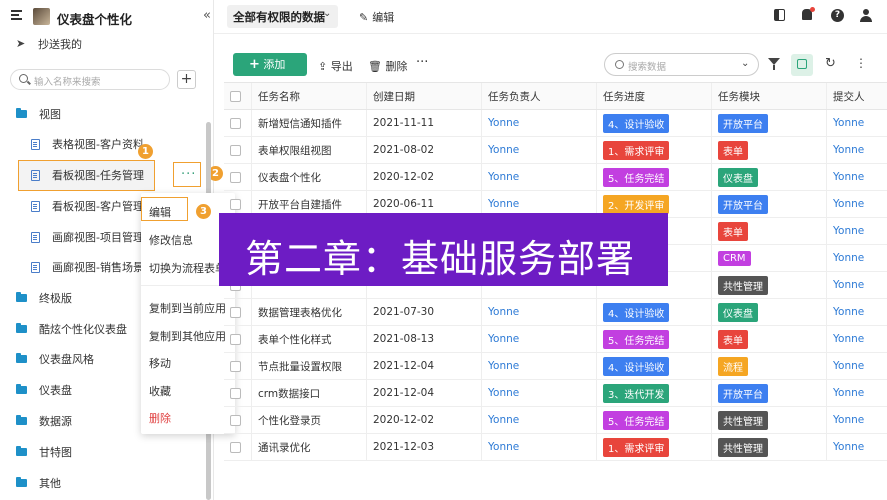 The image size is (887, 500). Describe the element at coordinates (681, 64) in the screenshot. I see `data-search-input: 搜索数据 ⌄` at that location.